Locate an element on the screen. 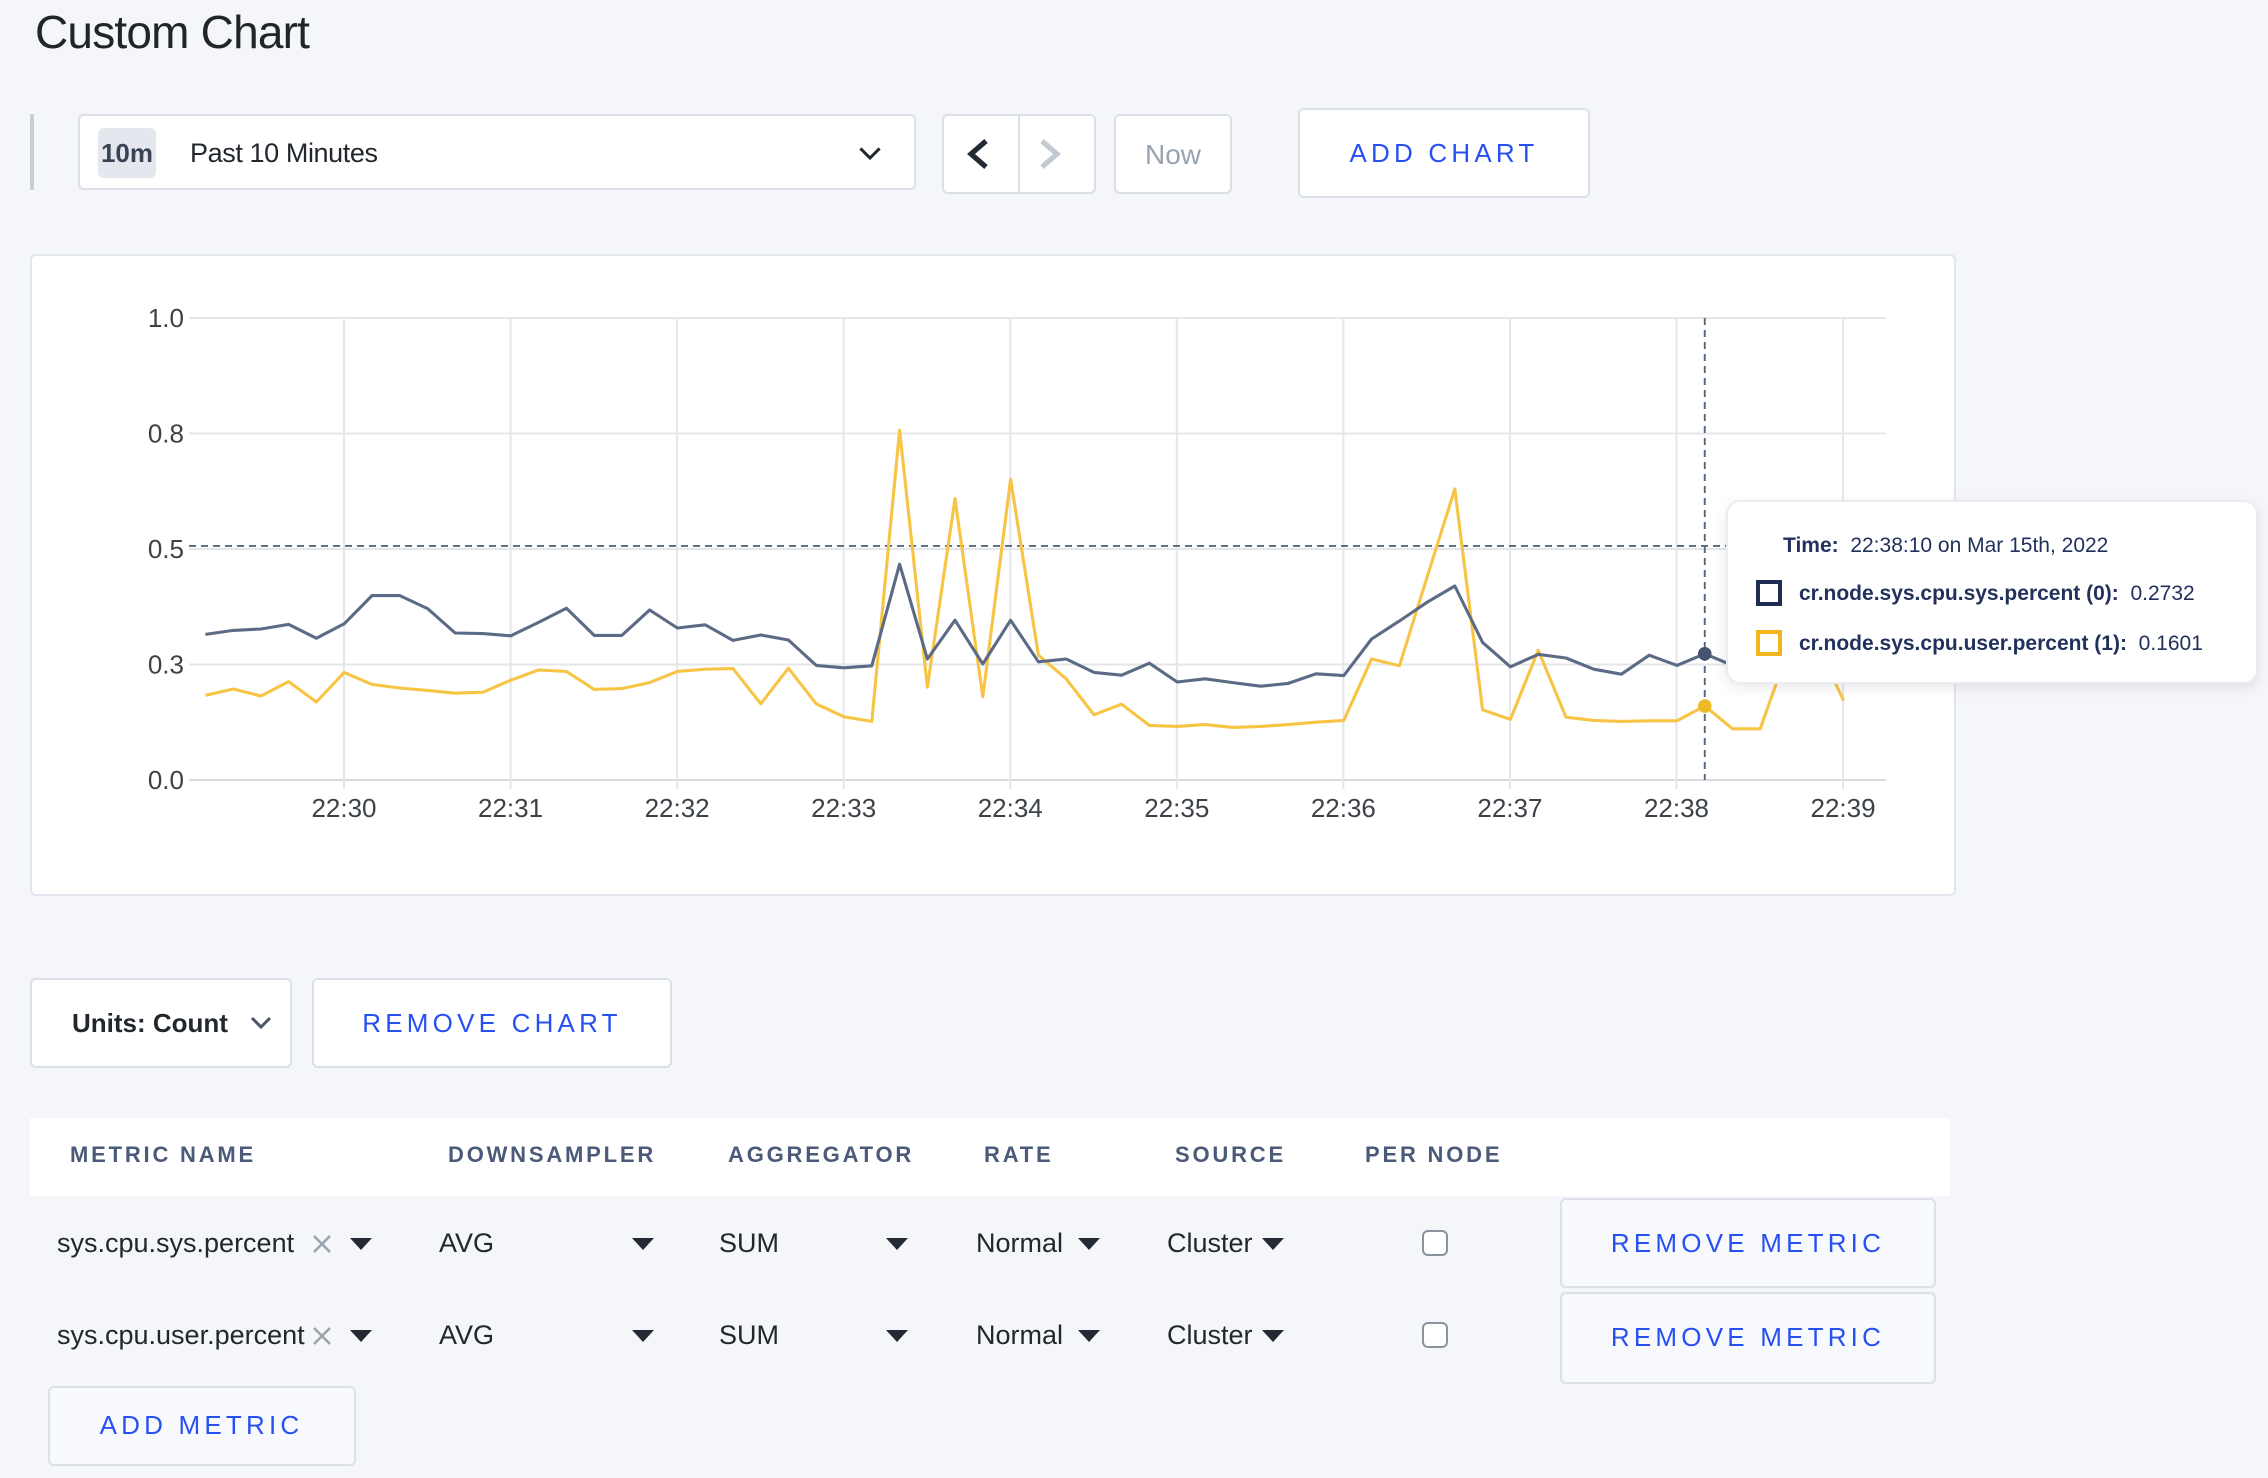  svg-text: 22:36 is located at coordinates (1343, 807).